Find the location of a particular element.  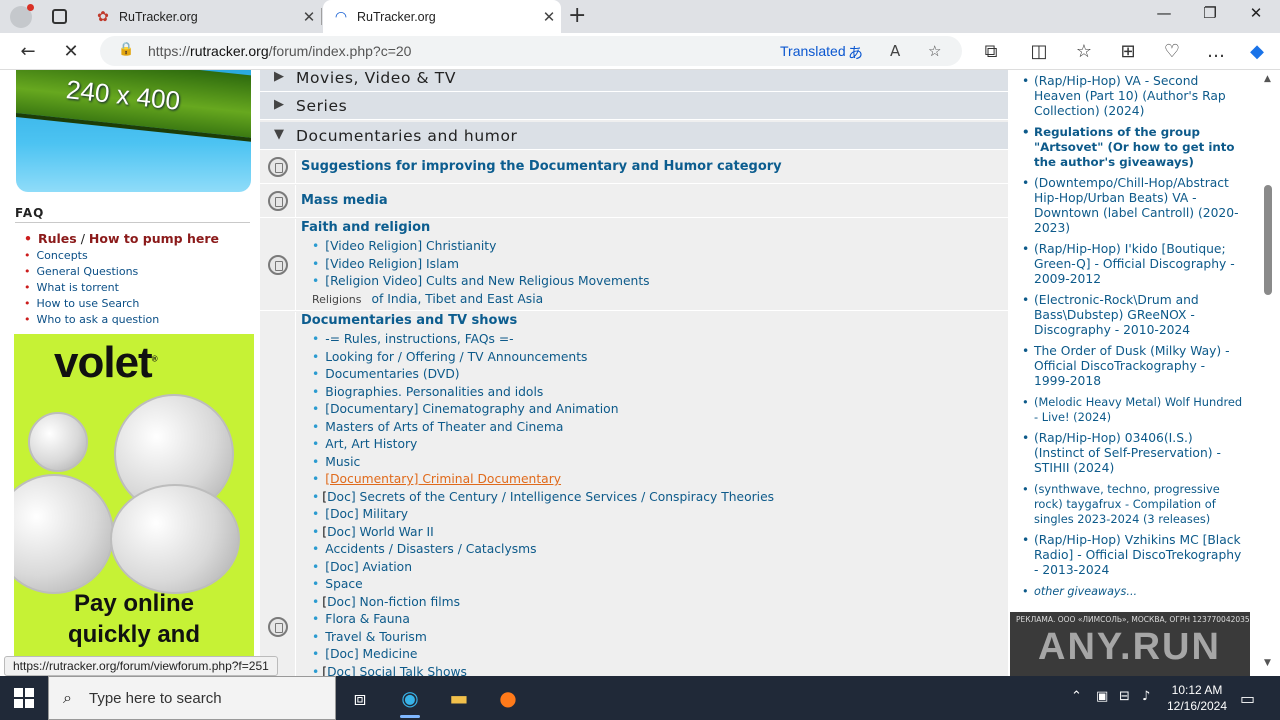

new-tab-icon: + is located at coordinates (577, 15).